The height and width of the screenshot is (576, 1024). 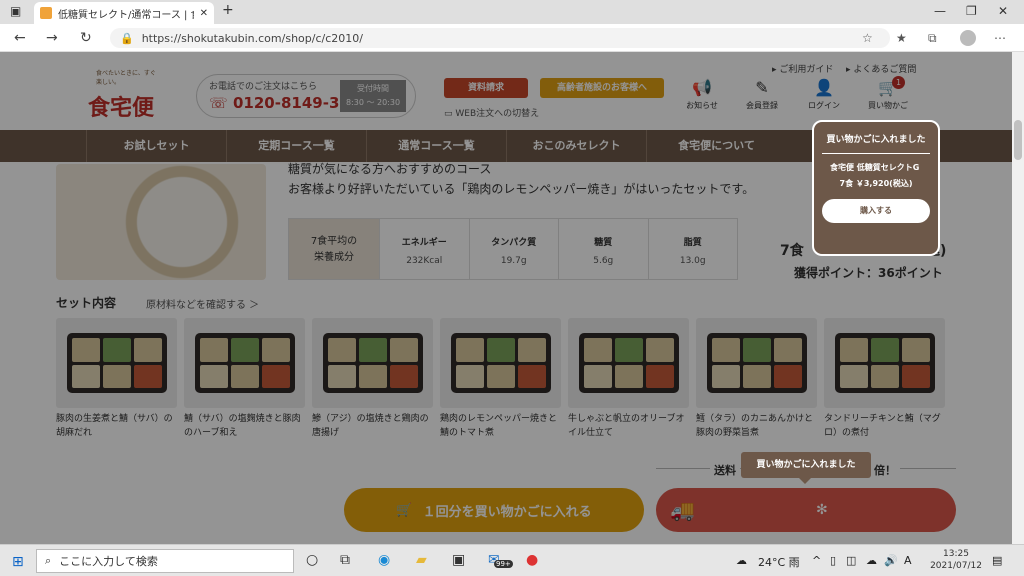 What do you see at coordinates (779, 562) in the screenshot?
I see `weather-text: 24°C 雨` at bounding box center [779, 562].